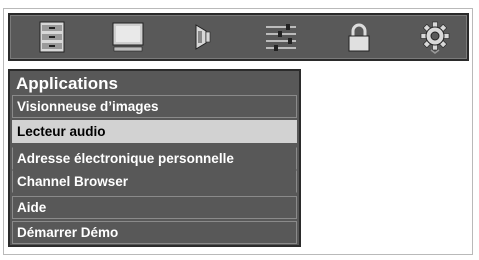 The height and width of the screenshot is (260, 479). I want to click on menu-item-label: Adresse électronique personnelle, so click(125, 158).